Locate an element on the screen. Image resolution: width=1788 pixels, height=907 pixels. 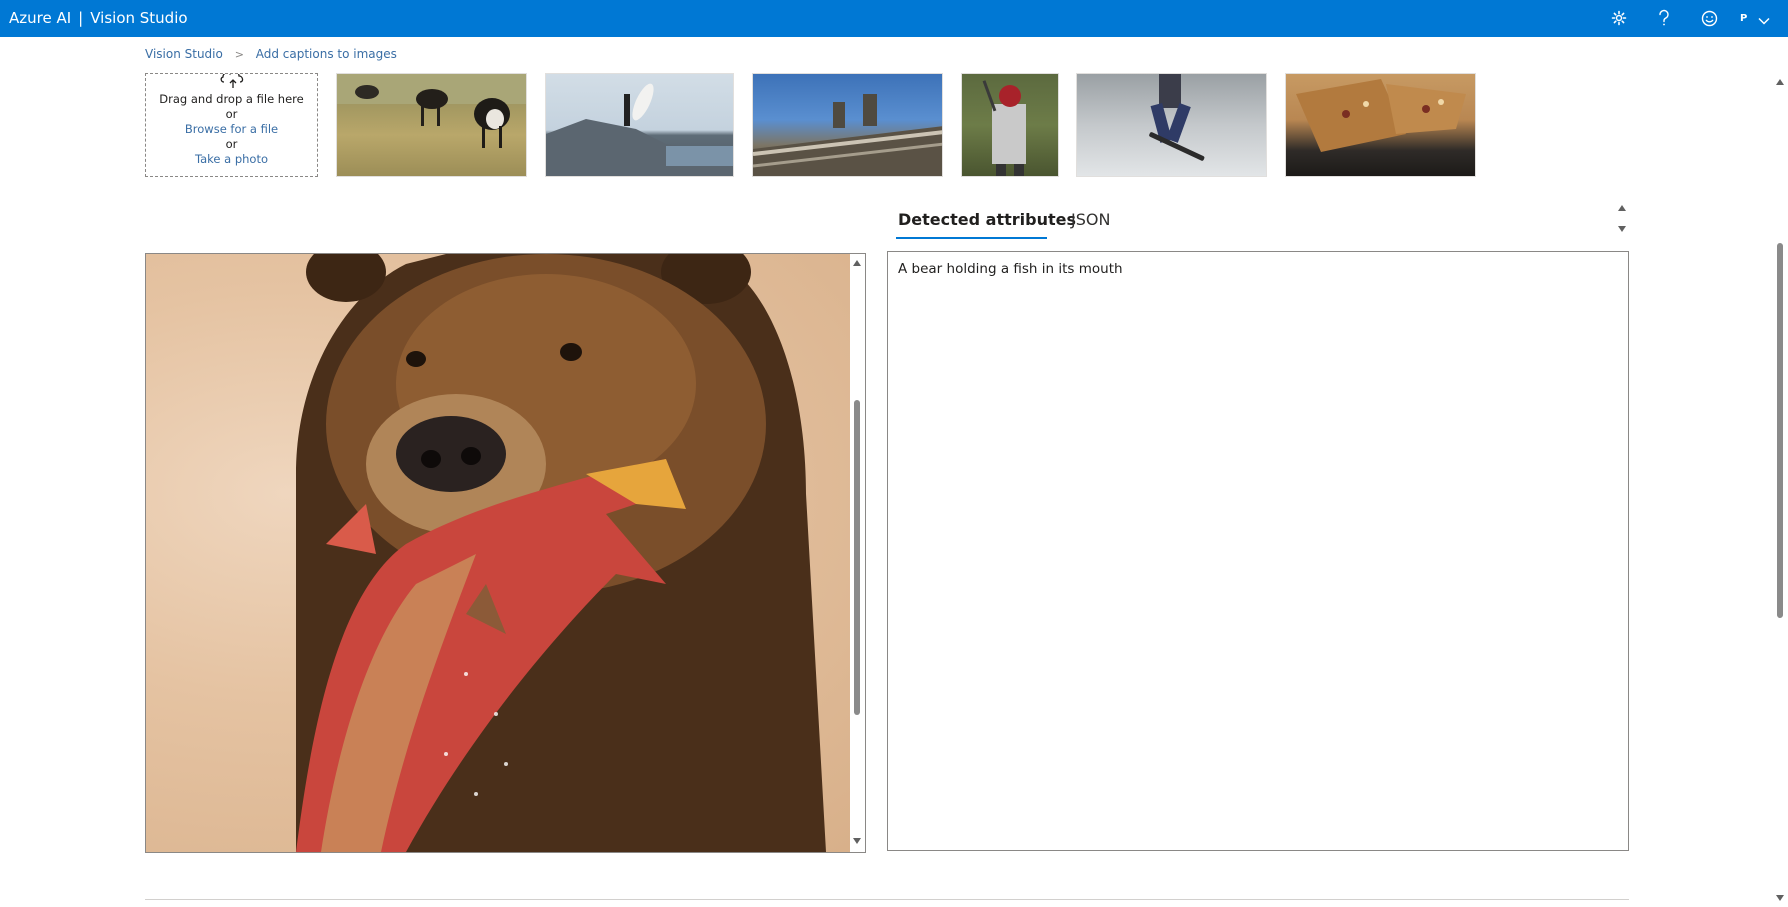
sample-image-baseball is located at coordinates (1010, 125).